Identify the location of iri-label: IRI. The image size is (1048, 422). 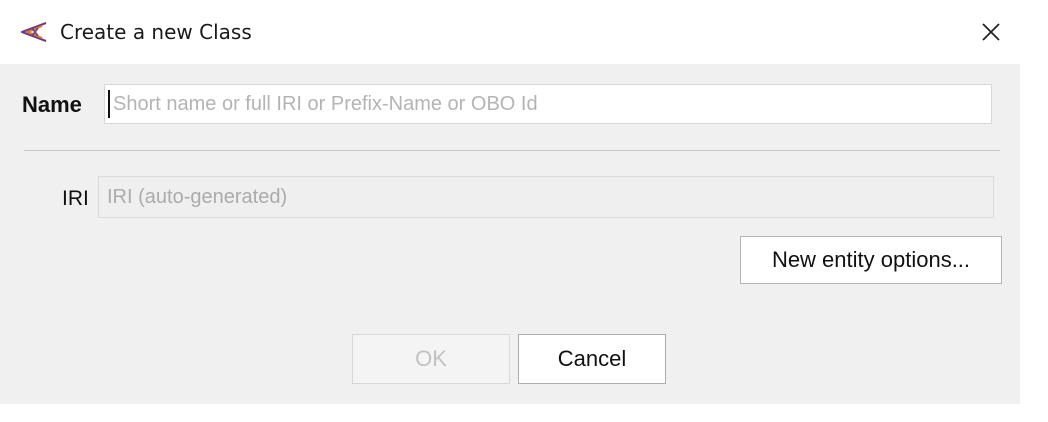
(75, 198).